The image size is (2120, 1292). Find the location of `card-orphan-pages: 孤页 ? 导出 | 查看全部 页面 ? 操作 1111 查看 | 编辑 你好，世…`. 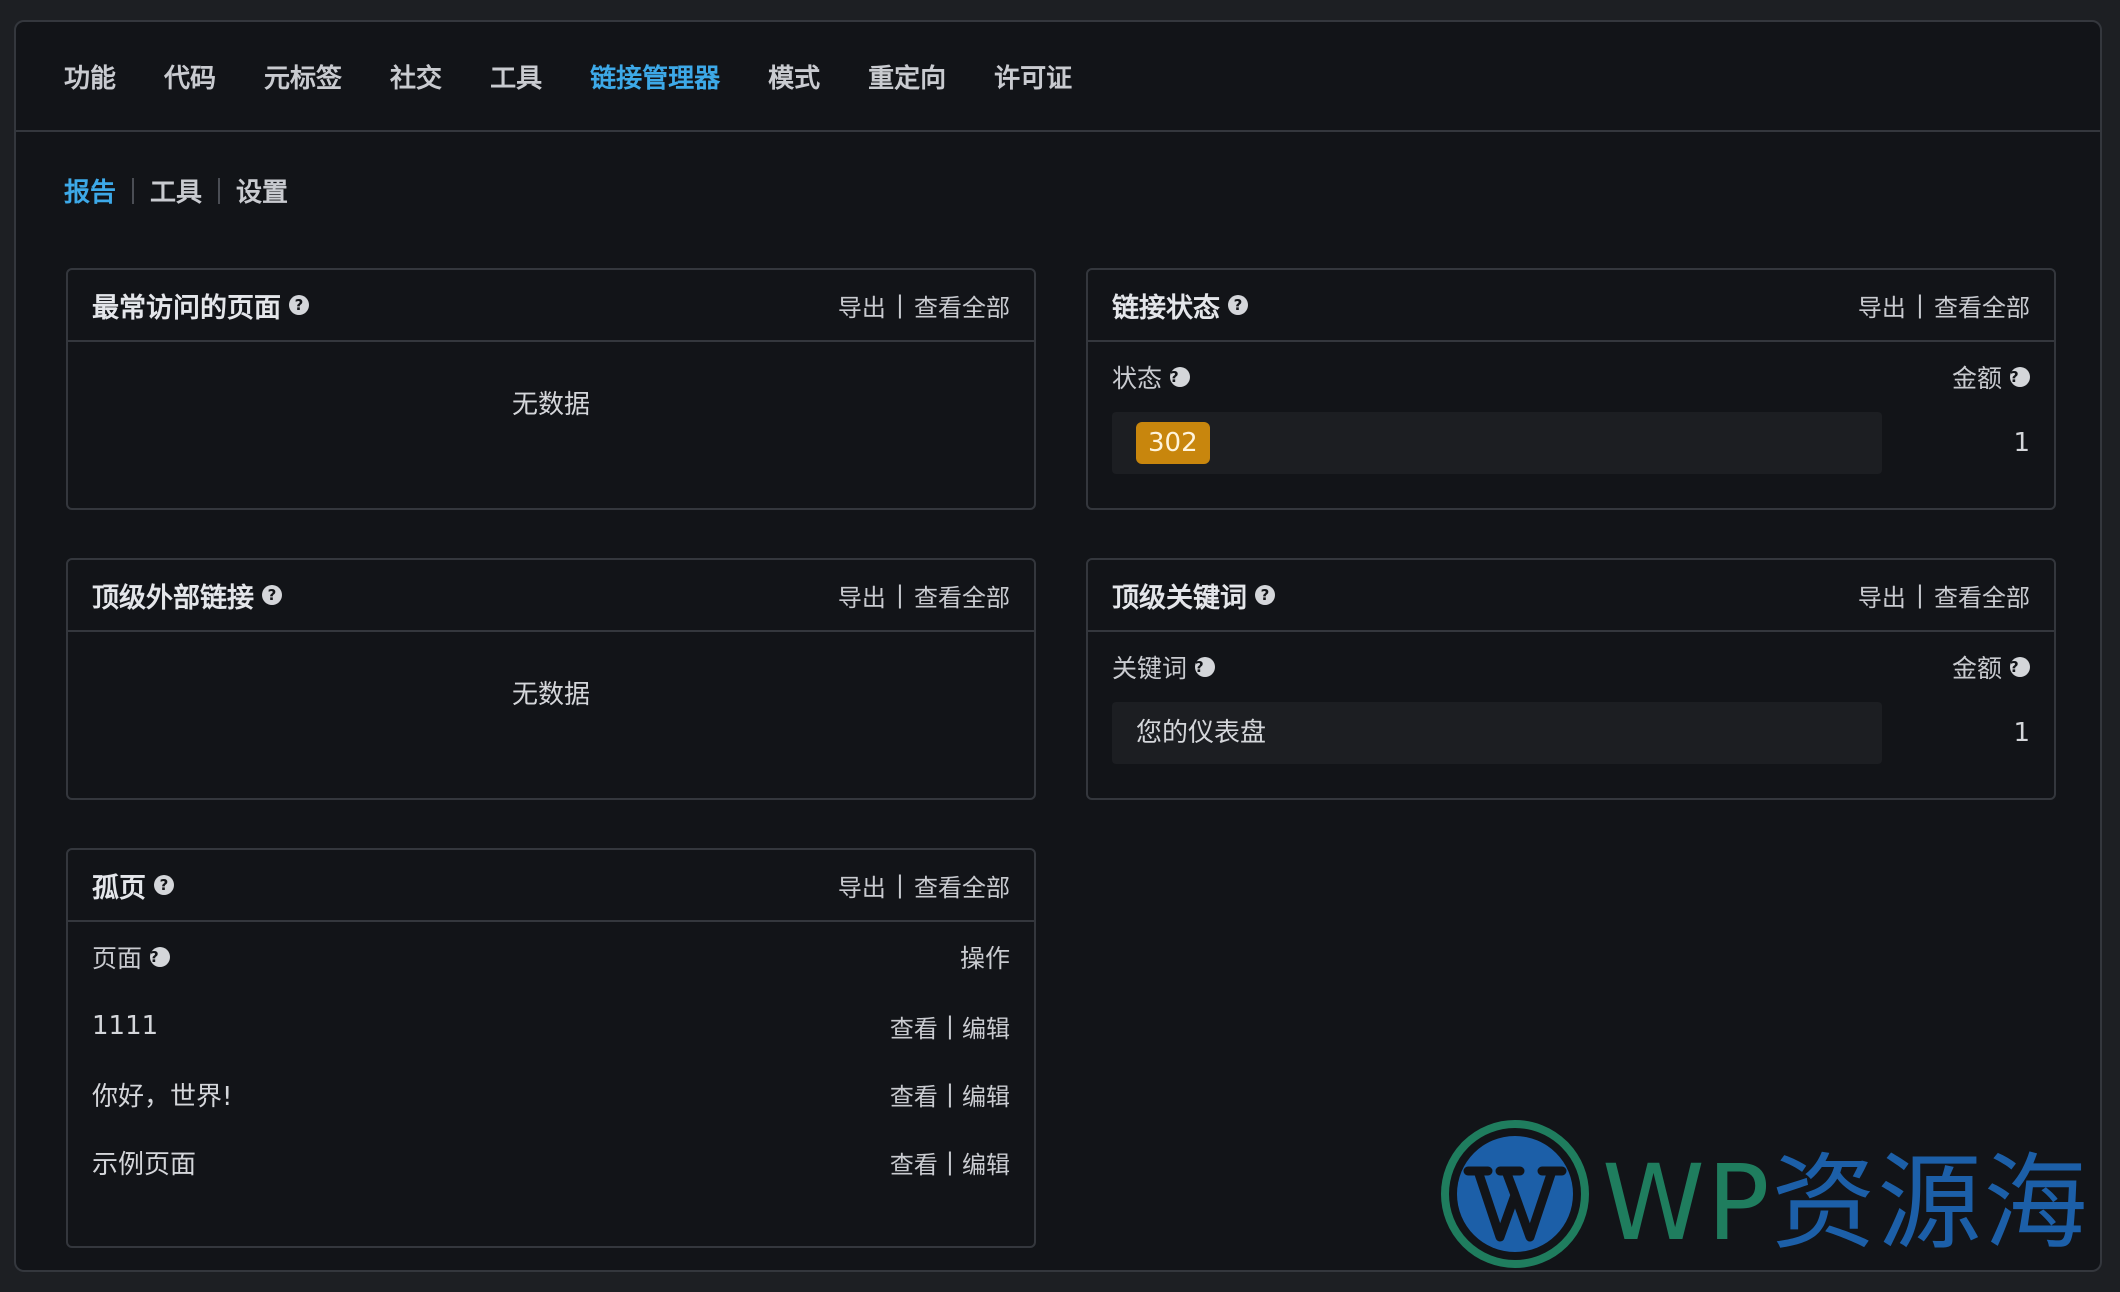

card-orphan-pages: 孤页 ? 导出 | 查看全部 页面 ? 操作 1111 查看 | 编辑 你好，世… is located at coordinates (551, 1048).